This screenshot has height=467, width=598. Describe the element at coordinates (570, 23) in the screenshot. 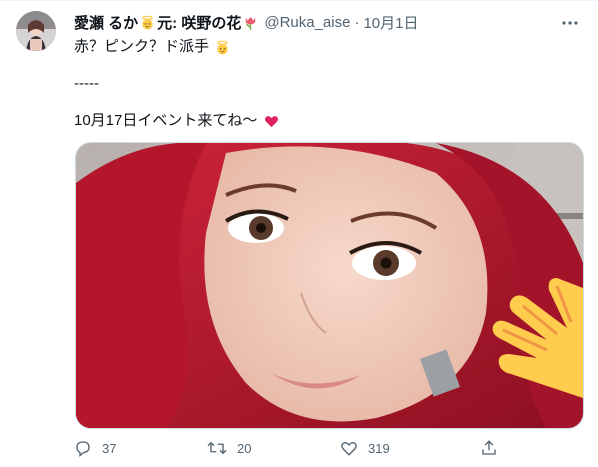

I see `more-icon` at that location.